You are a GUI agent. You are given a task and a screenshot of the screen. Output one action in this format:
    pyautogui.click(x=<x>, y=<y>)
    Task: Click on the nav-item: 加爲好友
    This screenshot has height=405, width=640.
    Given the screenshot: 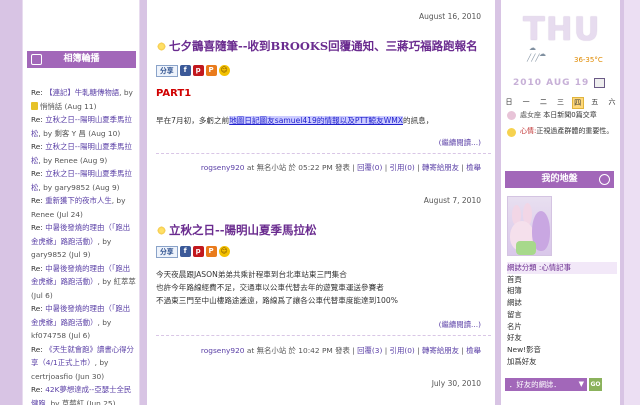 What is the action you would take?
    pyautogui.click(x=562, y=362)
    